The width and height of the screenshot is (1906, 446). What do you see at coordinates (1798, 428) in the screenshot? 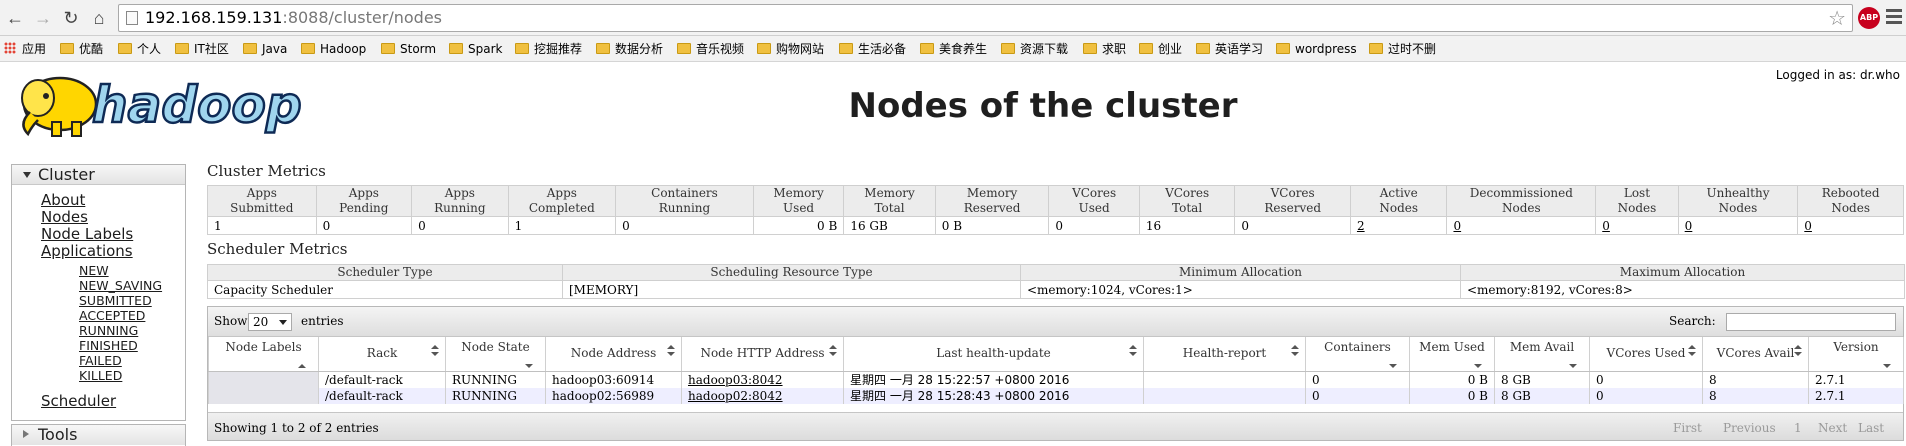
I see `pager-page-1-button: 1` at bounding box center [1798, 428].